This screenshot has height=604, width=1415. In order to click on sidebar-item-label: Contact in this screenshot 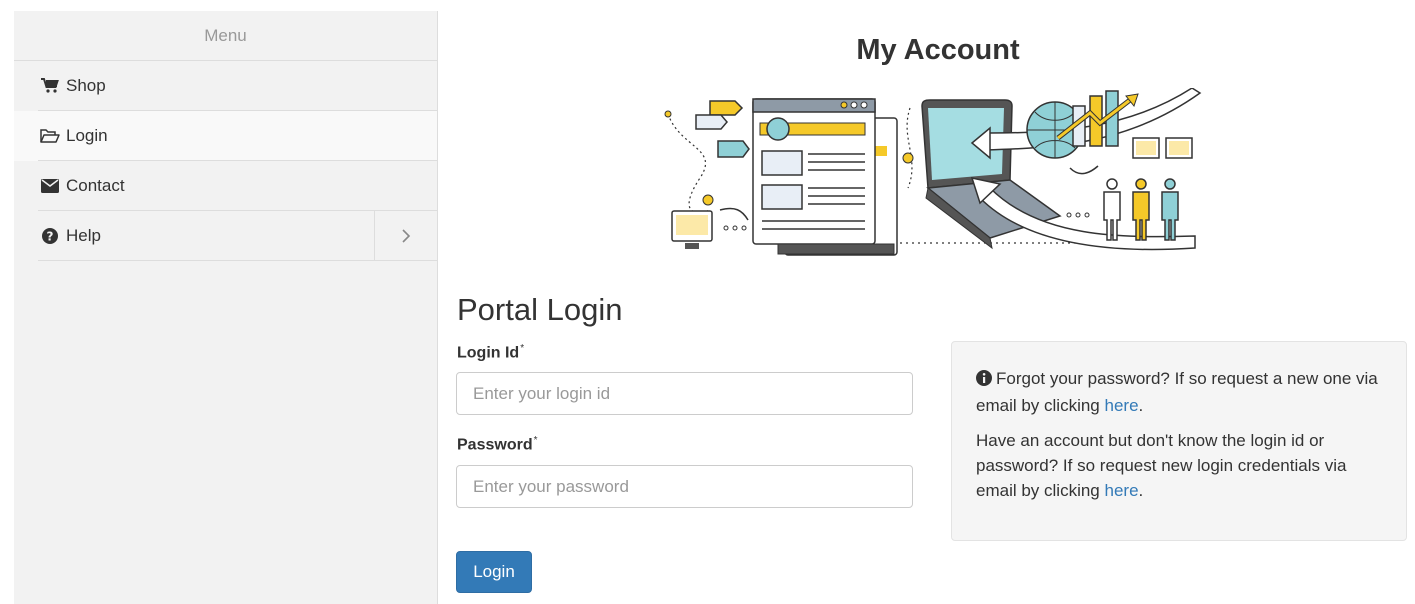, I will do `click(95, 185)`.